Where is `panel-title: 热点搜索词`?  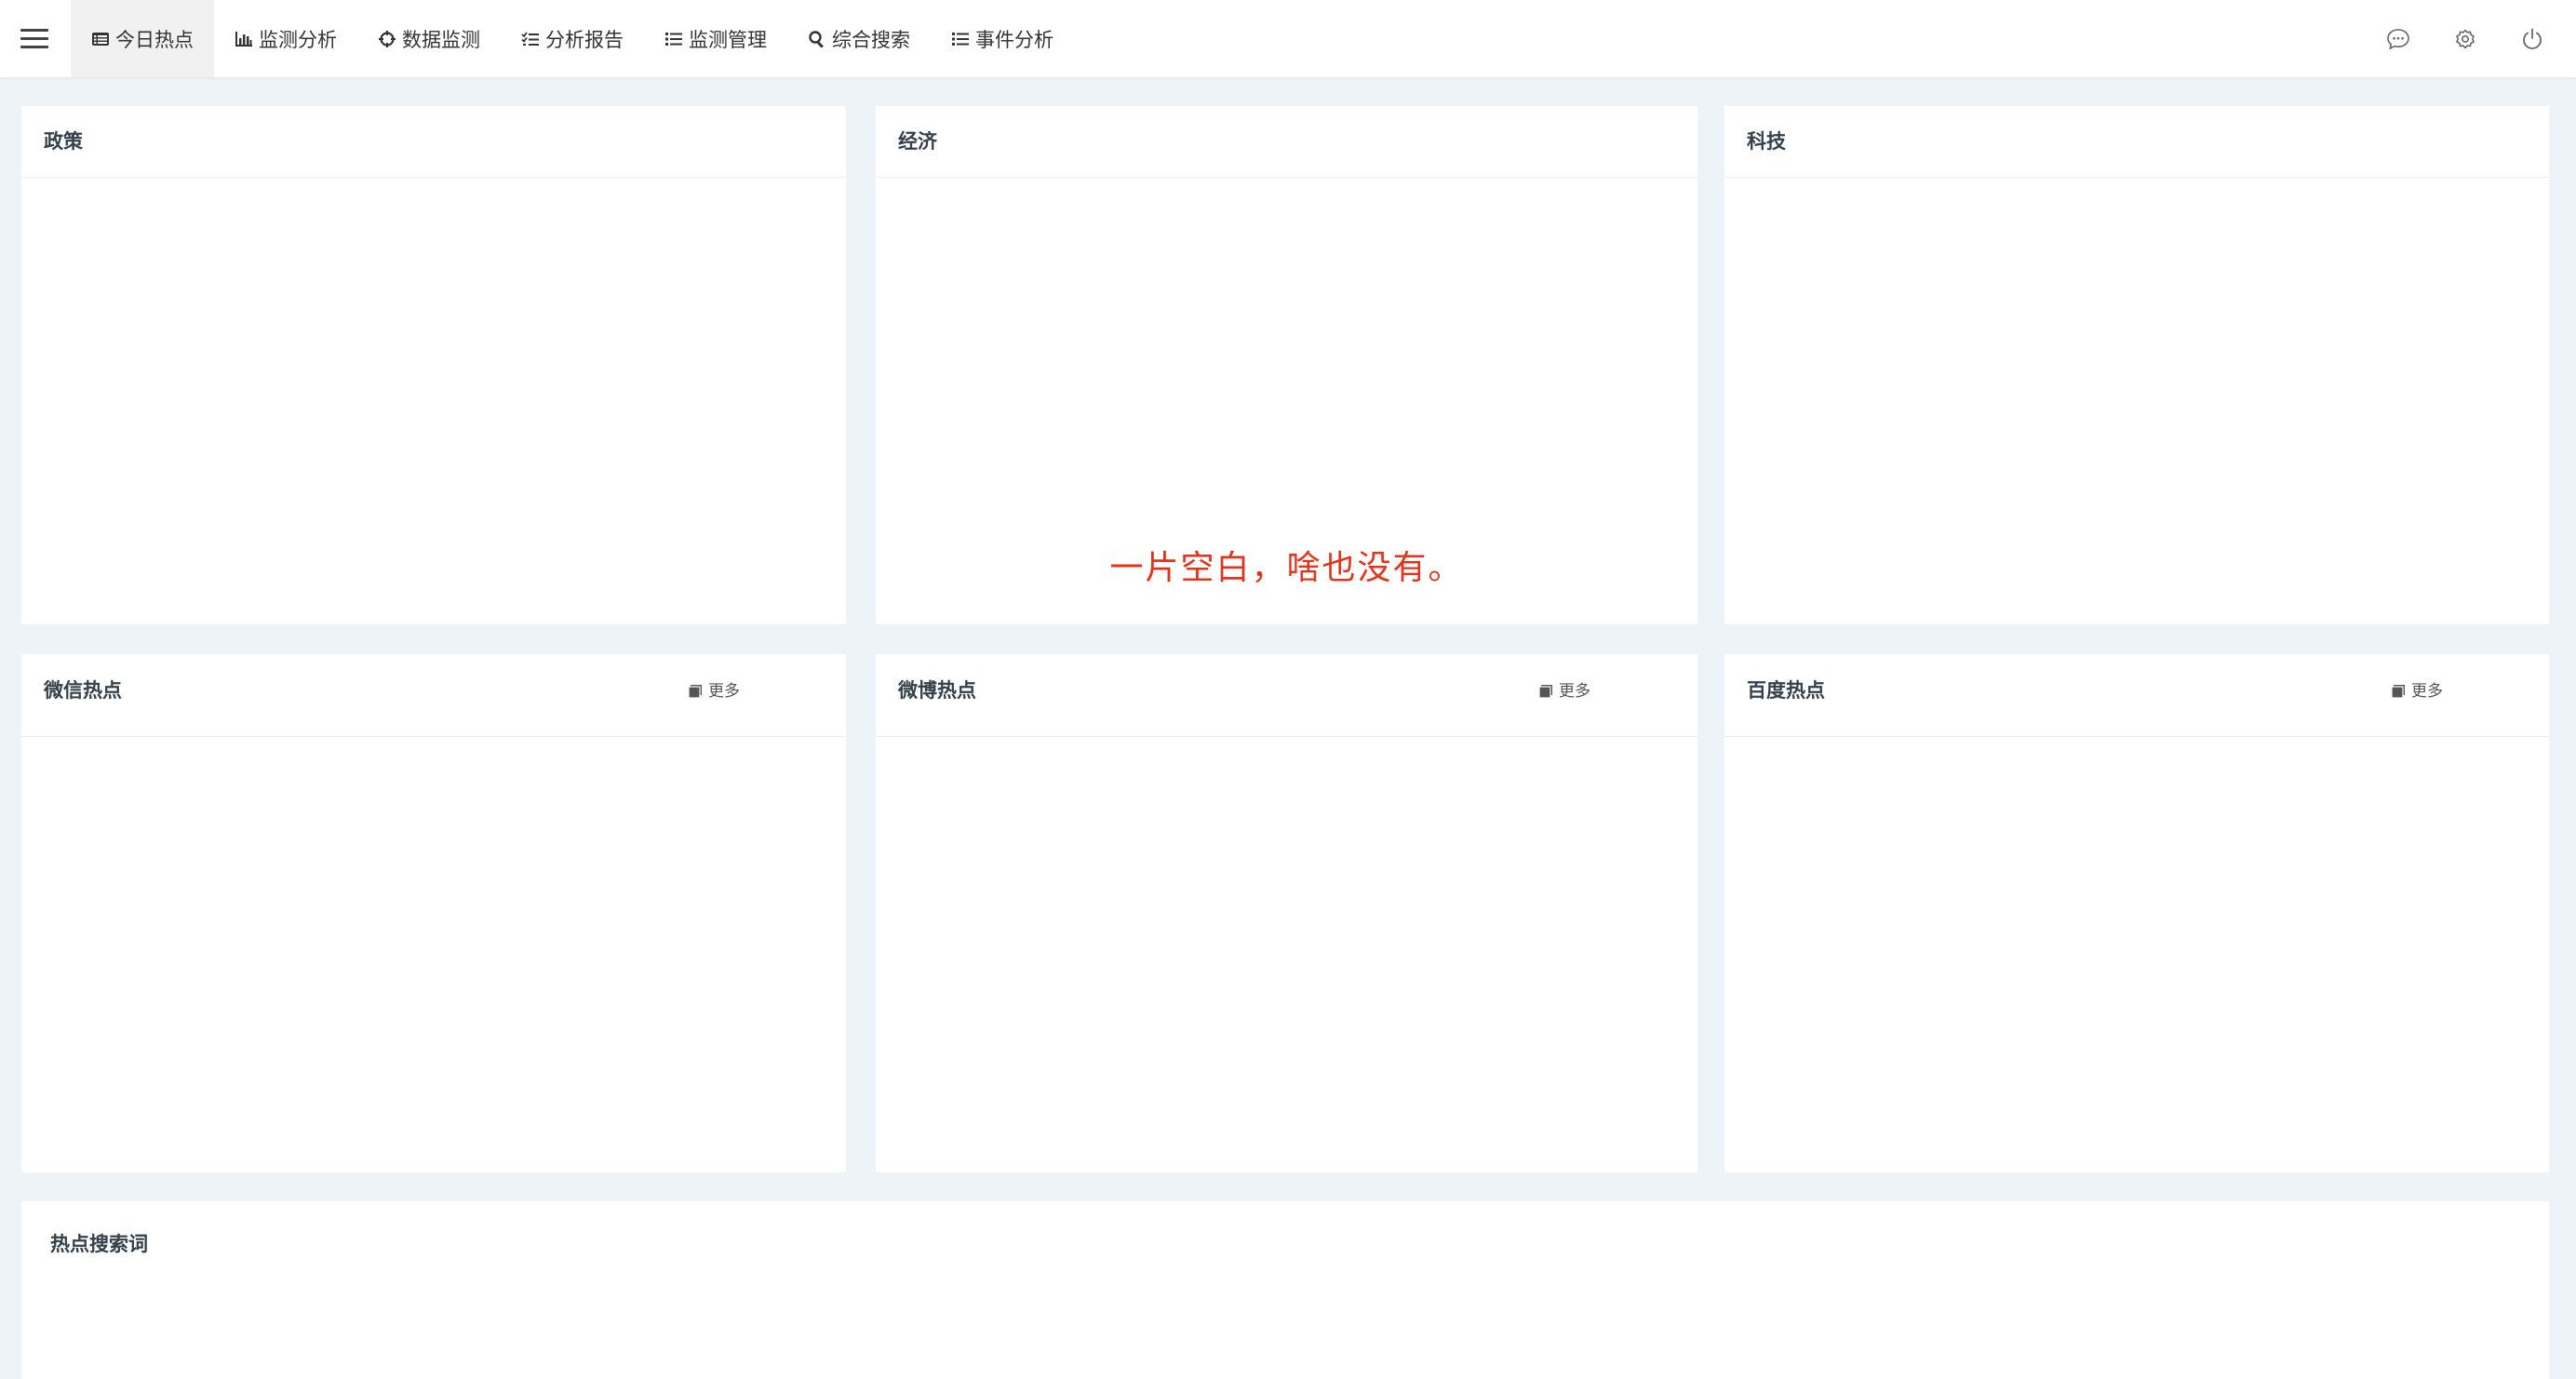 panel-title: 热点搜索词 is located at coordinates (99, 1244).